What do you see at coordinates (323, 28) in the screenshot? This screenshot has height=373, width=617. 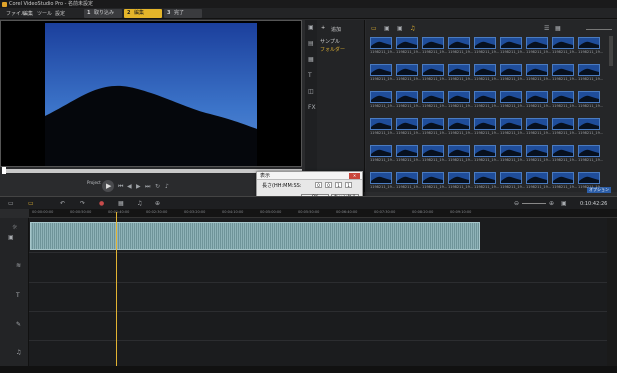 I see `add-folder-icon: +` at bounding box center [323, 28].